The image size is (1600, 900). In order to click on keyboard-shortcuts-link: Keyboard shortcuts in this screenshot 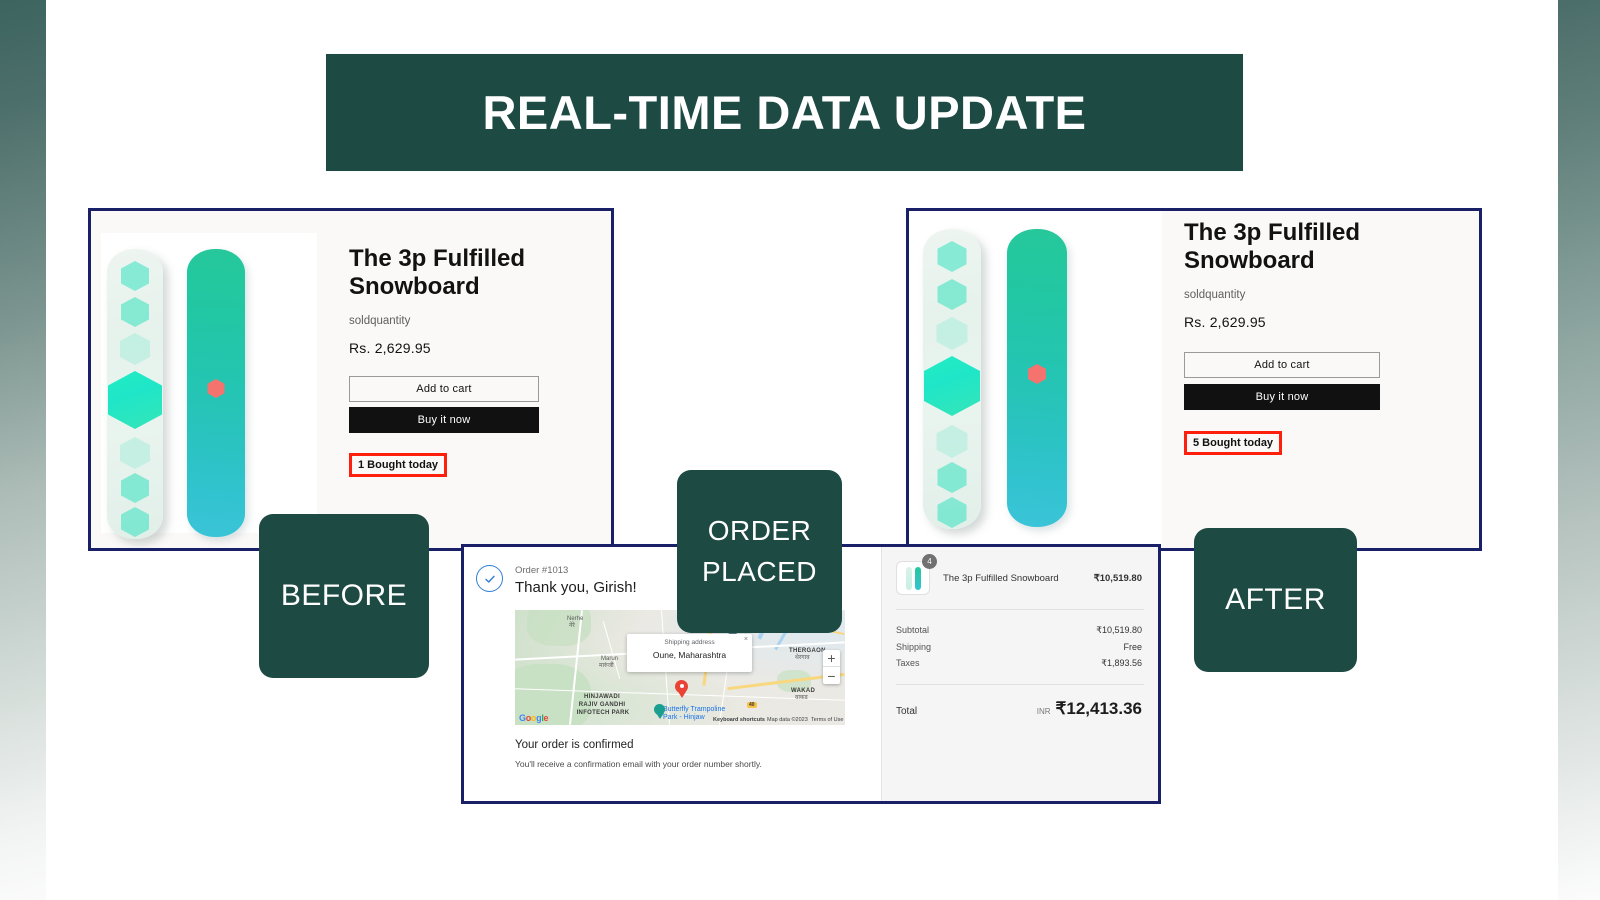, I will do `click(739, 720)`.